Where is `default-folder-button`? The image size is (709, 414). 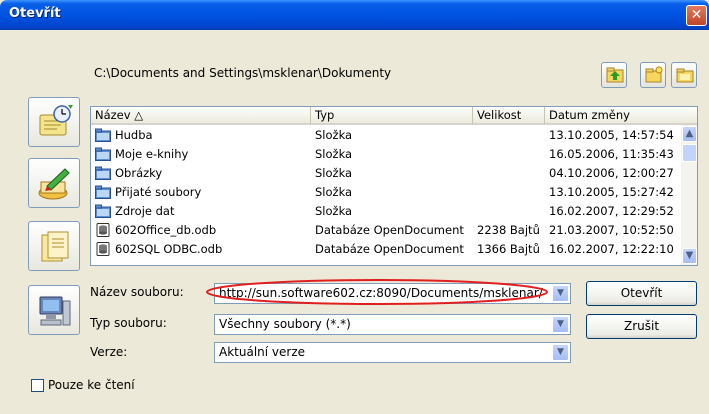 default-folder-button is located at coordinates (684, 75).